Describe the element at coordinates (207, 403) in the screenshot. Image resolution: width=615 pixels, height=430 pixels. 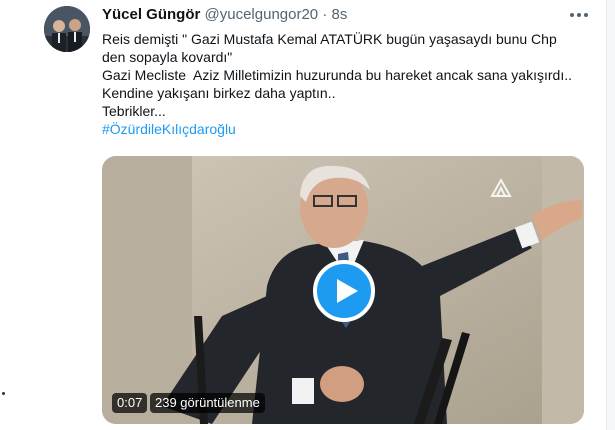
I see `view-count: 239 görüntülenme` at that location.